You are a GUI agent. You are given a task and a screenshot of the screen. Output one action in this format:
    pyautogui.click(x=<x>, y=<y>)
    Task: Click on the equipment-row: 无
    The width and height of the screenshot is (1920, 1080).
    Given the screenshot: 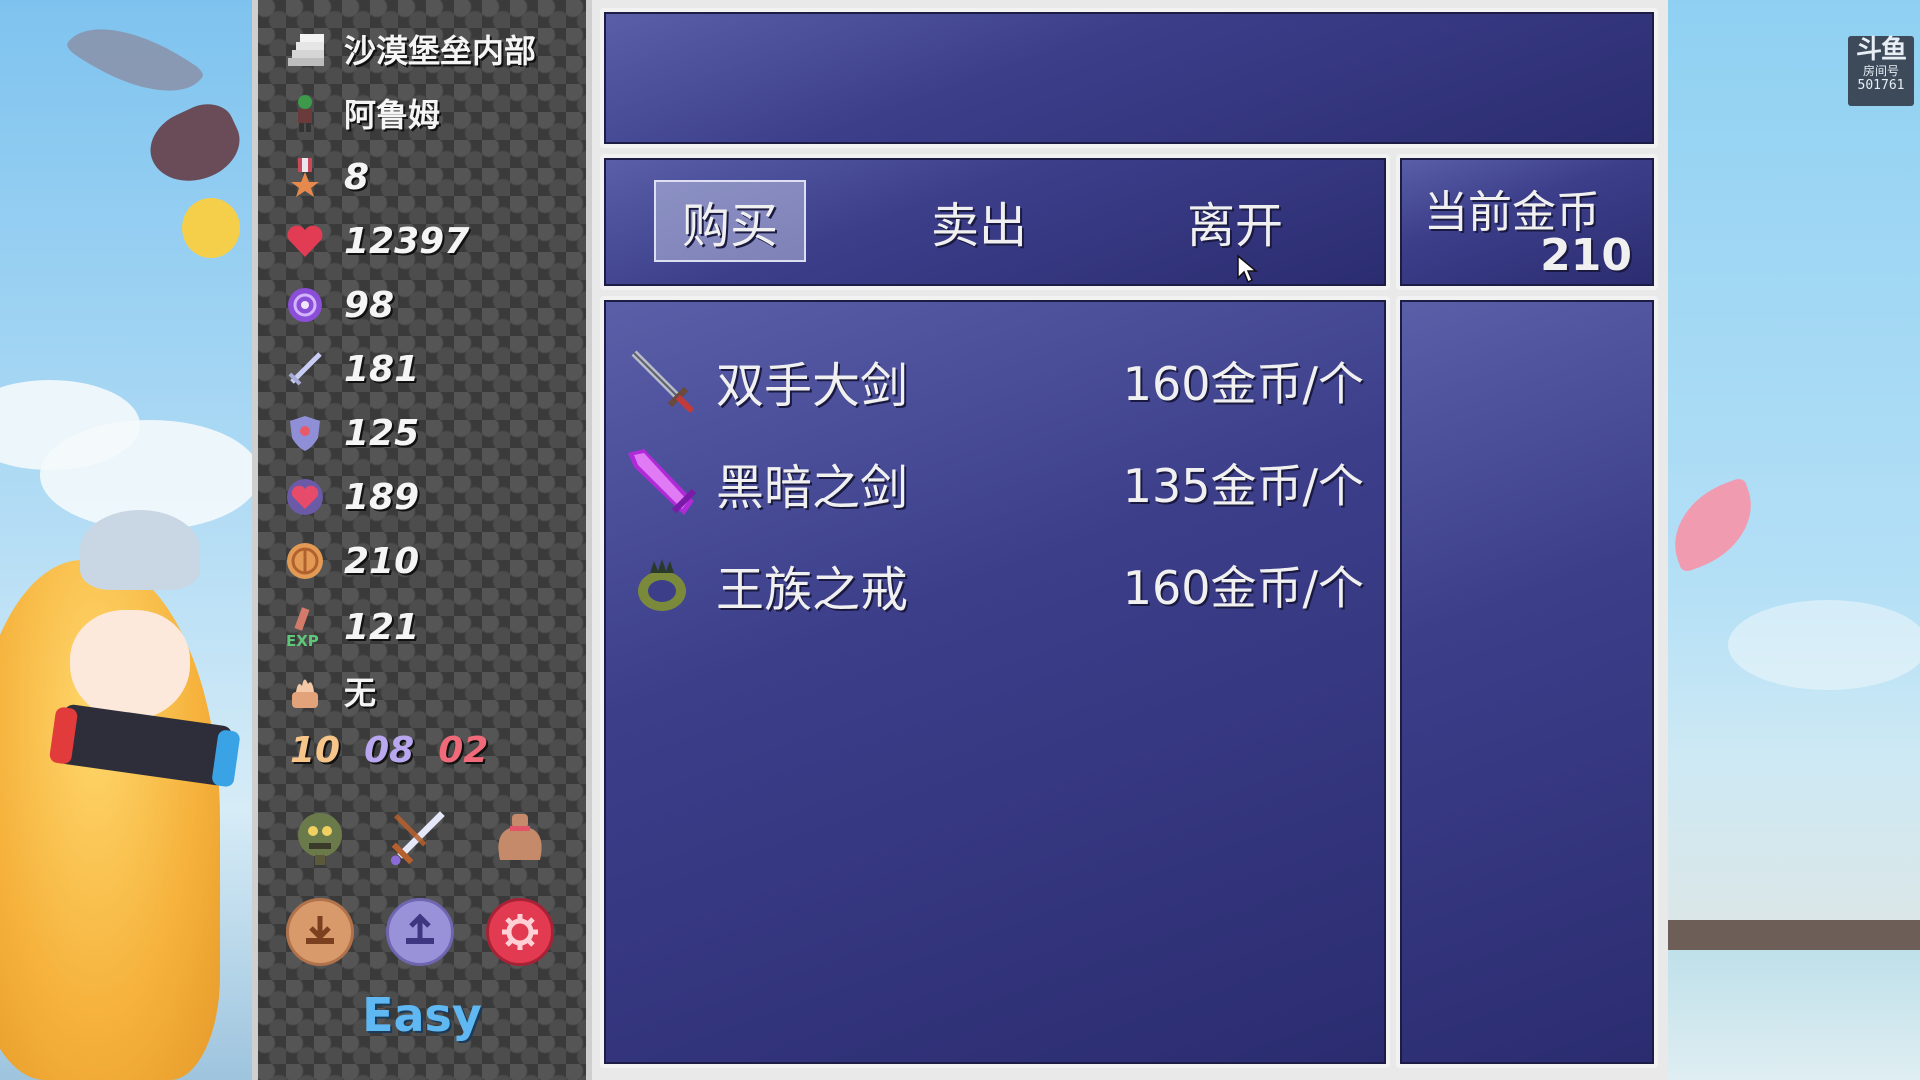 What is the action you would take?
    pyautogui.click(x=330, y=691)
    